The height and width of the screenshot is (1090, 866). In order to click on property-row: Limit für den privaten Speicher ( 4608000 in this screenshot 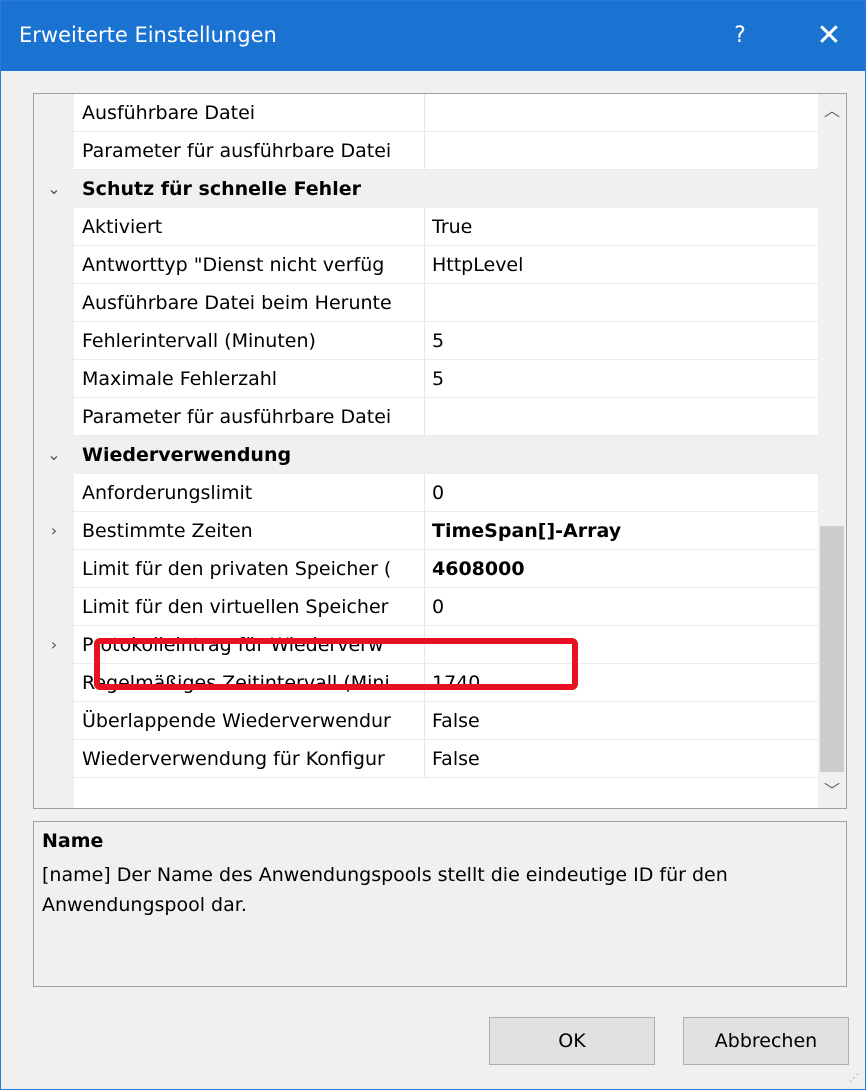, I will do `click(427, 569)`.